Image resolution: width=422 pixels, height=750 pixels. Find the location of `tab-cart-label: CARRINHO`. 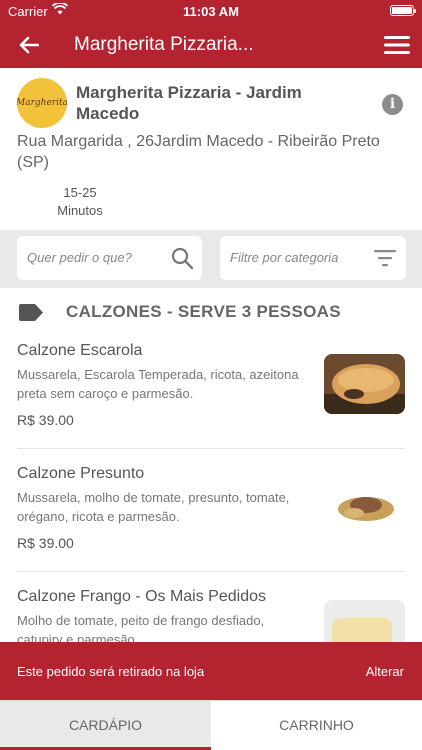

tab-cart-label: CARRINHO is located at coordinates (316, 725).